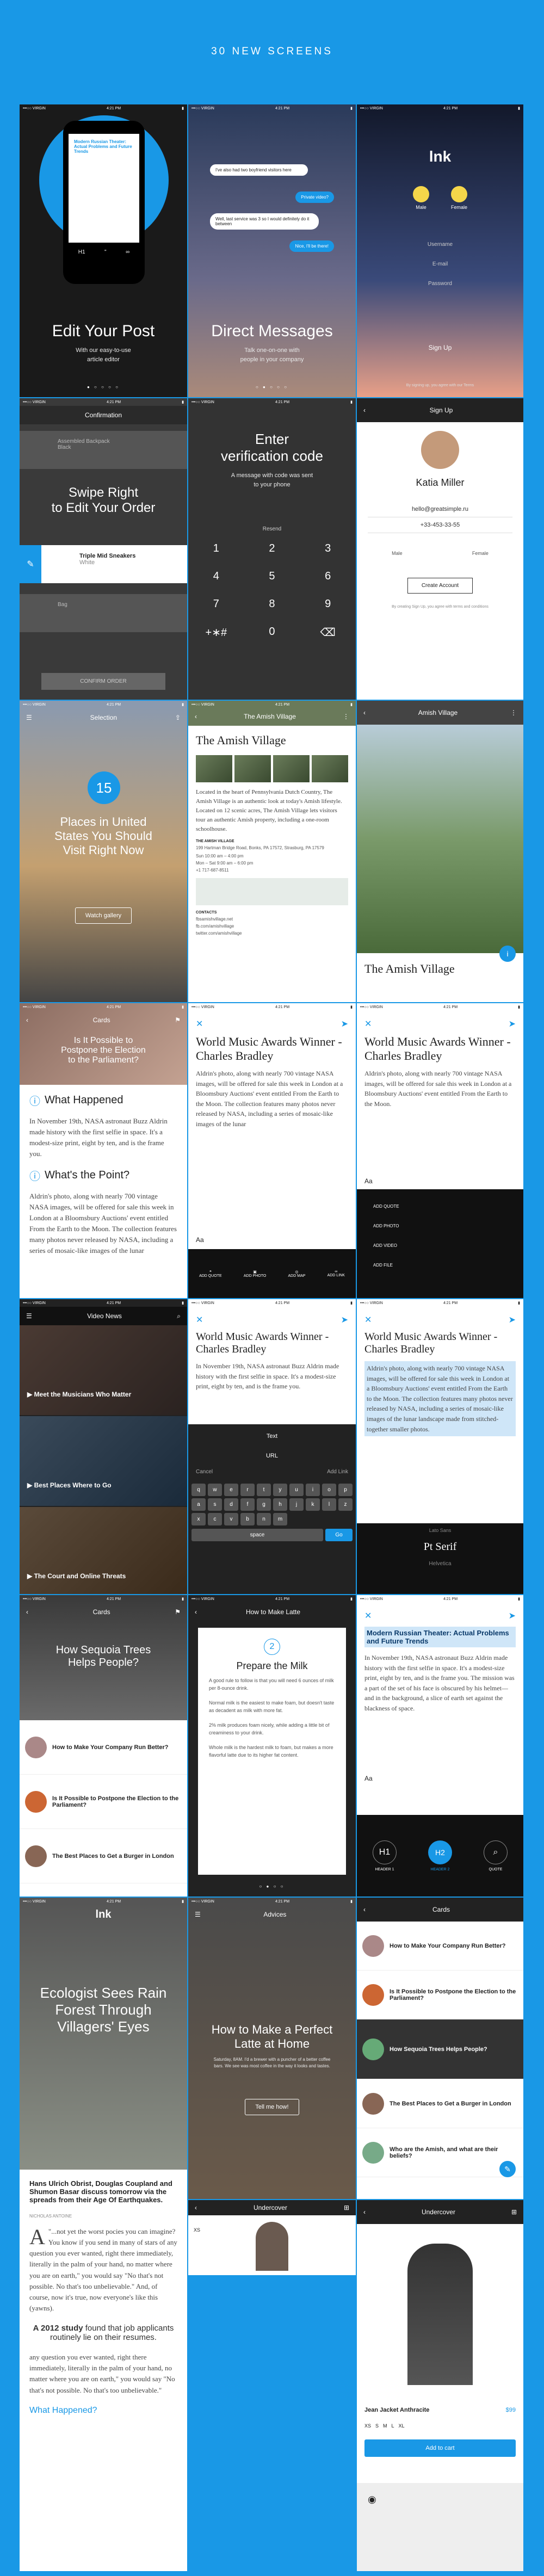 Image resolution: width=544 pixels, height=2576 pixels. Describe the element at coordinates (231, 1519) in the screenshot. I see `key-v: v` at that location.